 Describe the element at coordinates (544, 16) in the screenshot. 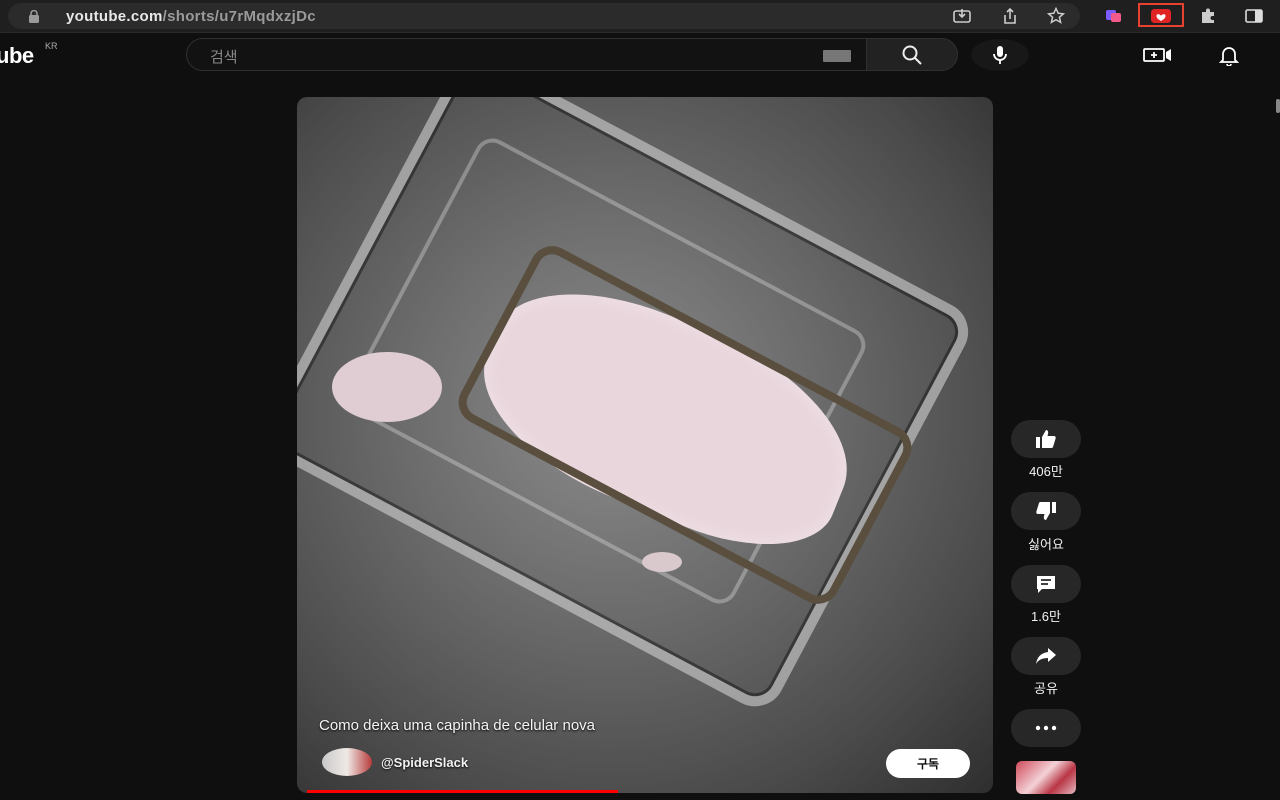

I see `address-bar: youtube.com/shorts/u7rMqdxzjDc` at that location.